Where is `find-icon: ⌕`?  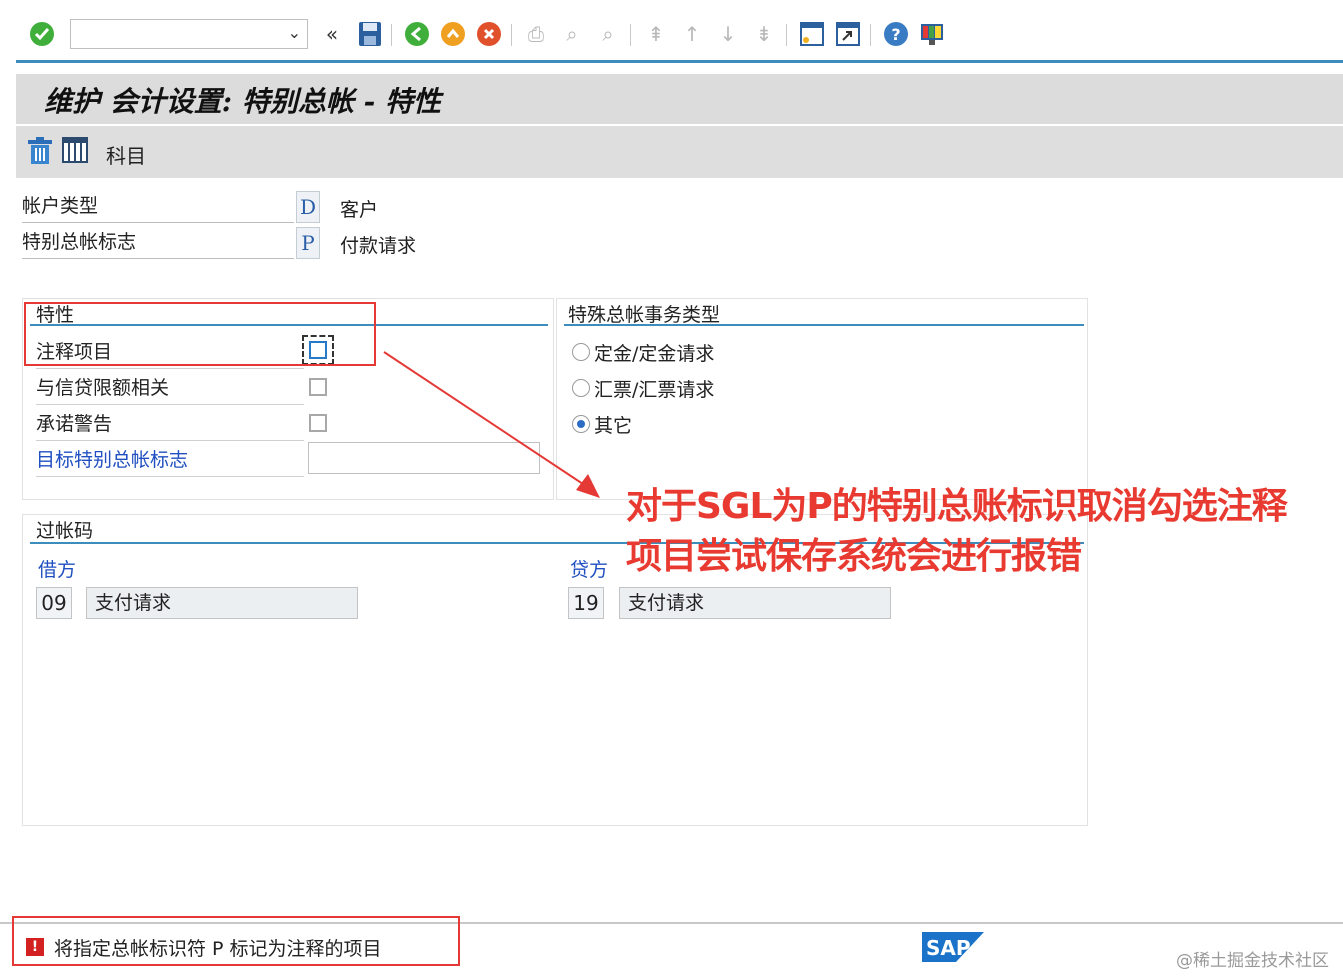
find-icon: ⌕ is located at coordinates (572, 34).